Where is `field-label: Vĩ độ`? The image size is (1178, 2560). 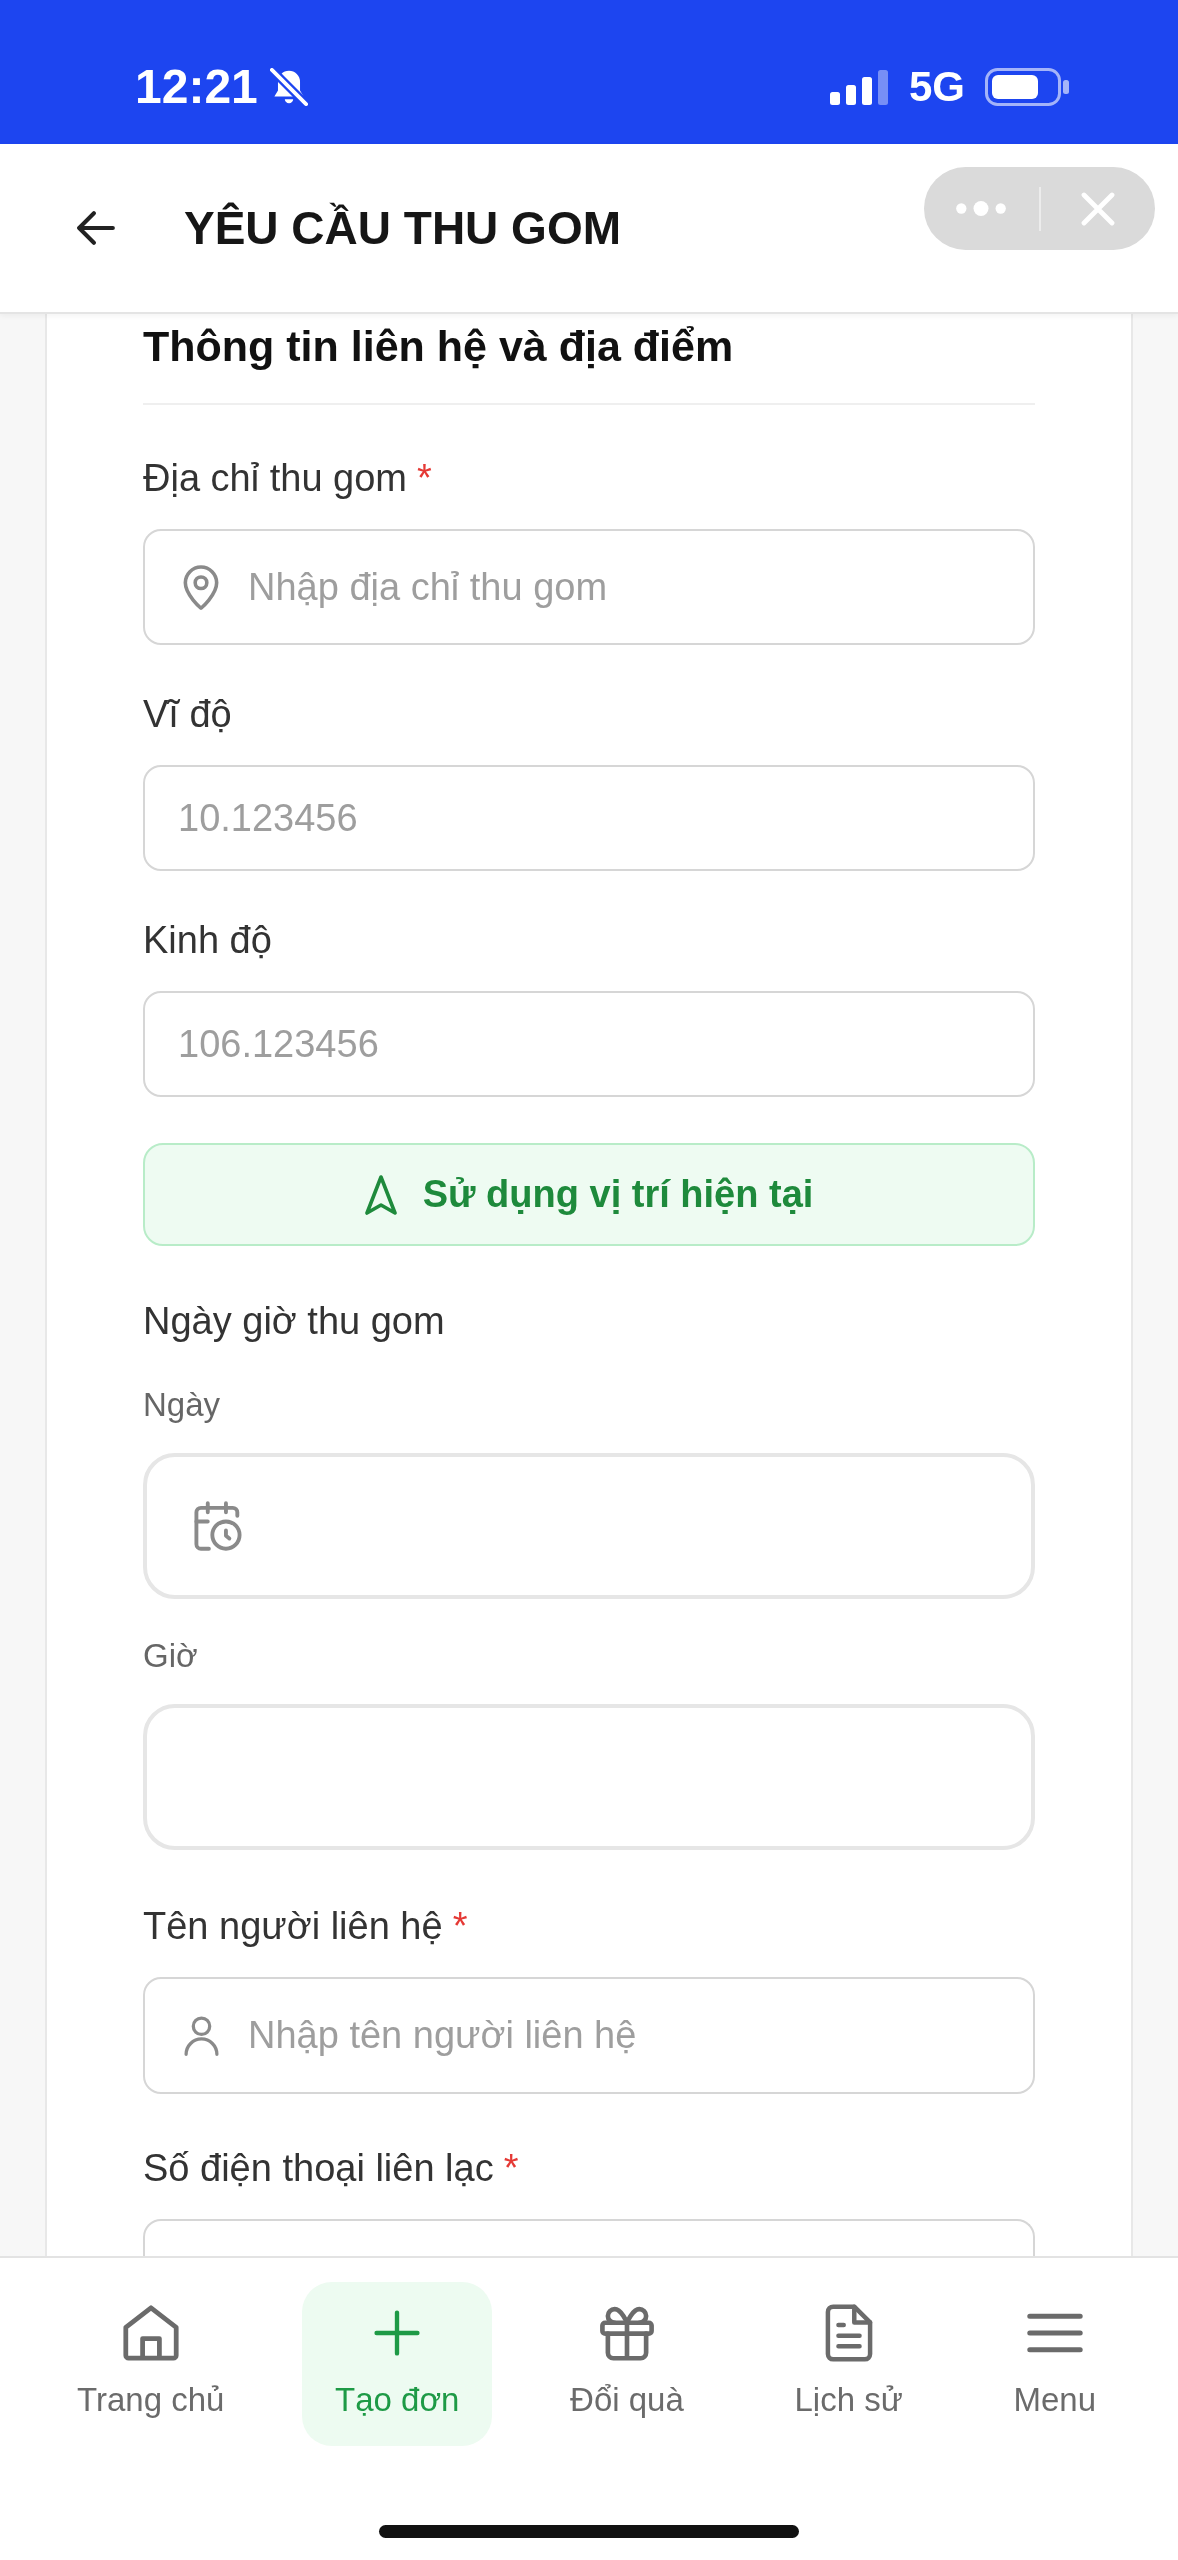
field-label: Vĩ độ is located at coordinates (187, 714).